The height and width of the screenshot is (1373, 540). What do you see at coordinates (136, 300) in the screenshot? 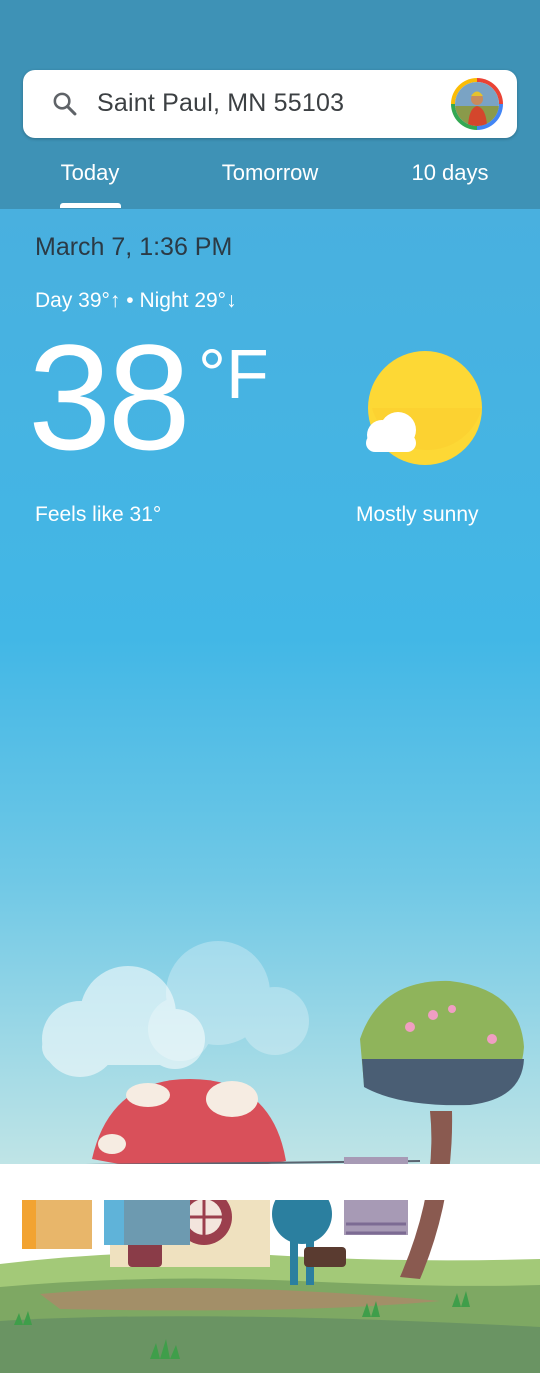
I see `day-night-temps: Day 39°↑ • Night 29°↓` at bounding box center [136, 300].